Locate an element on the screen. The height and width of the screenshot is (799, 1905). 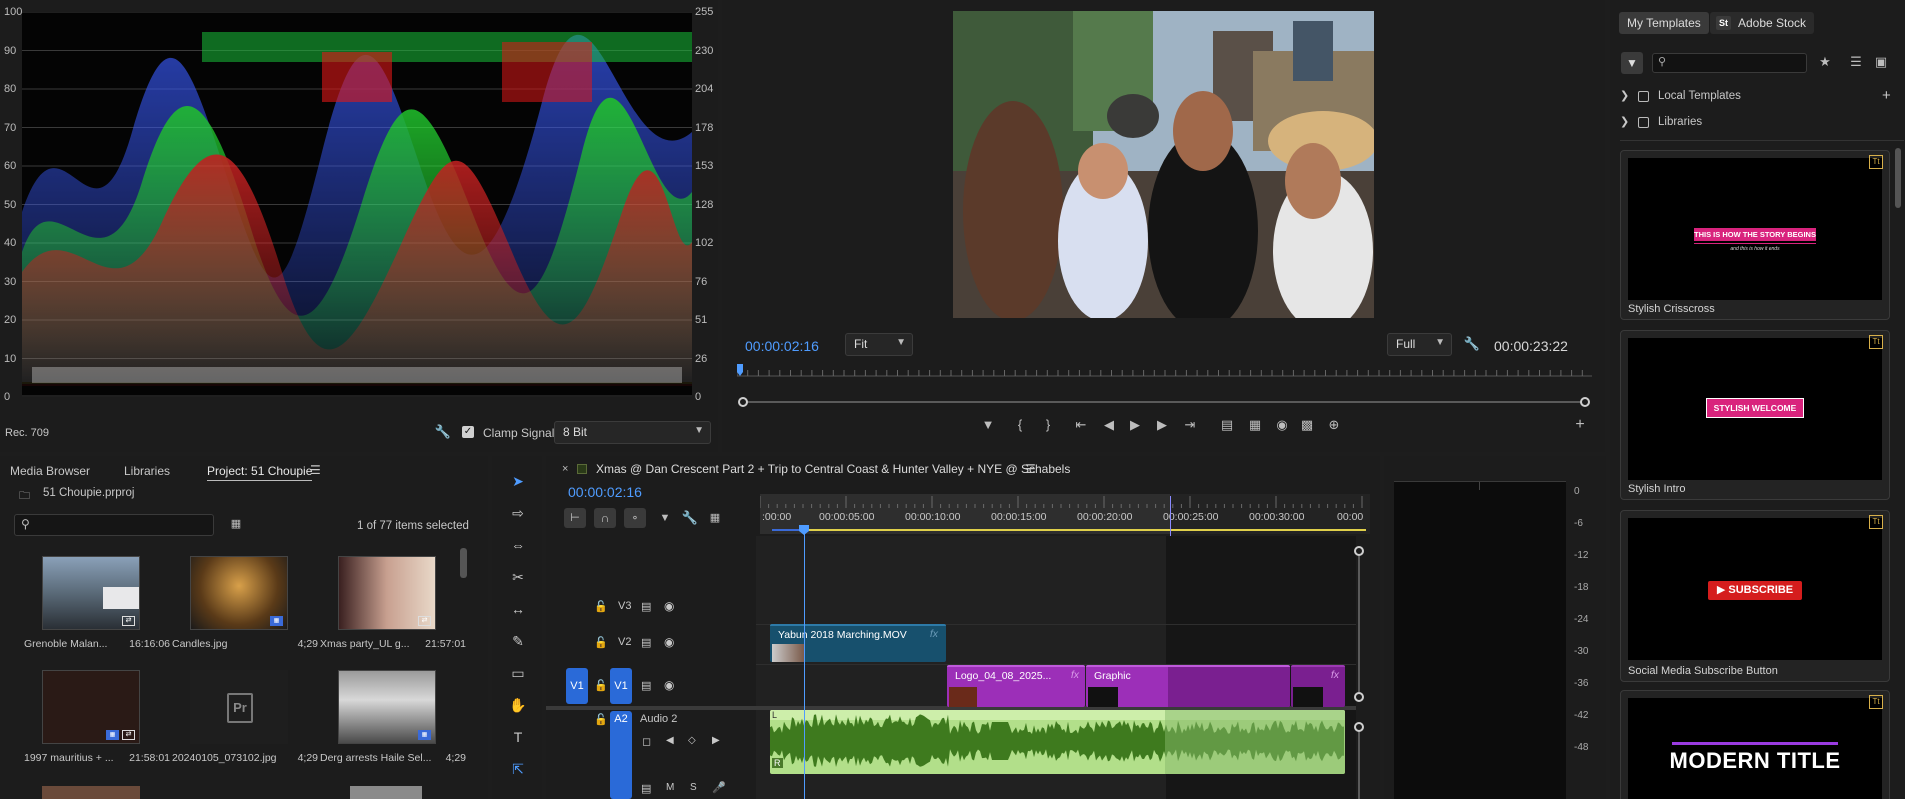
mute-button: M is located at coordinates (670, 787).